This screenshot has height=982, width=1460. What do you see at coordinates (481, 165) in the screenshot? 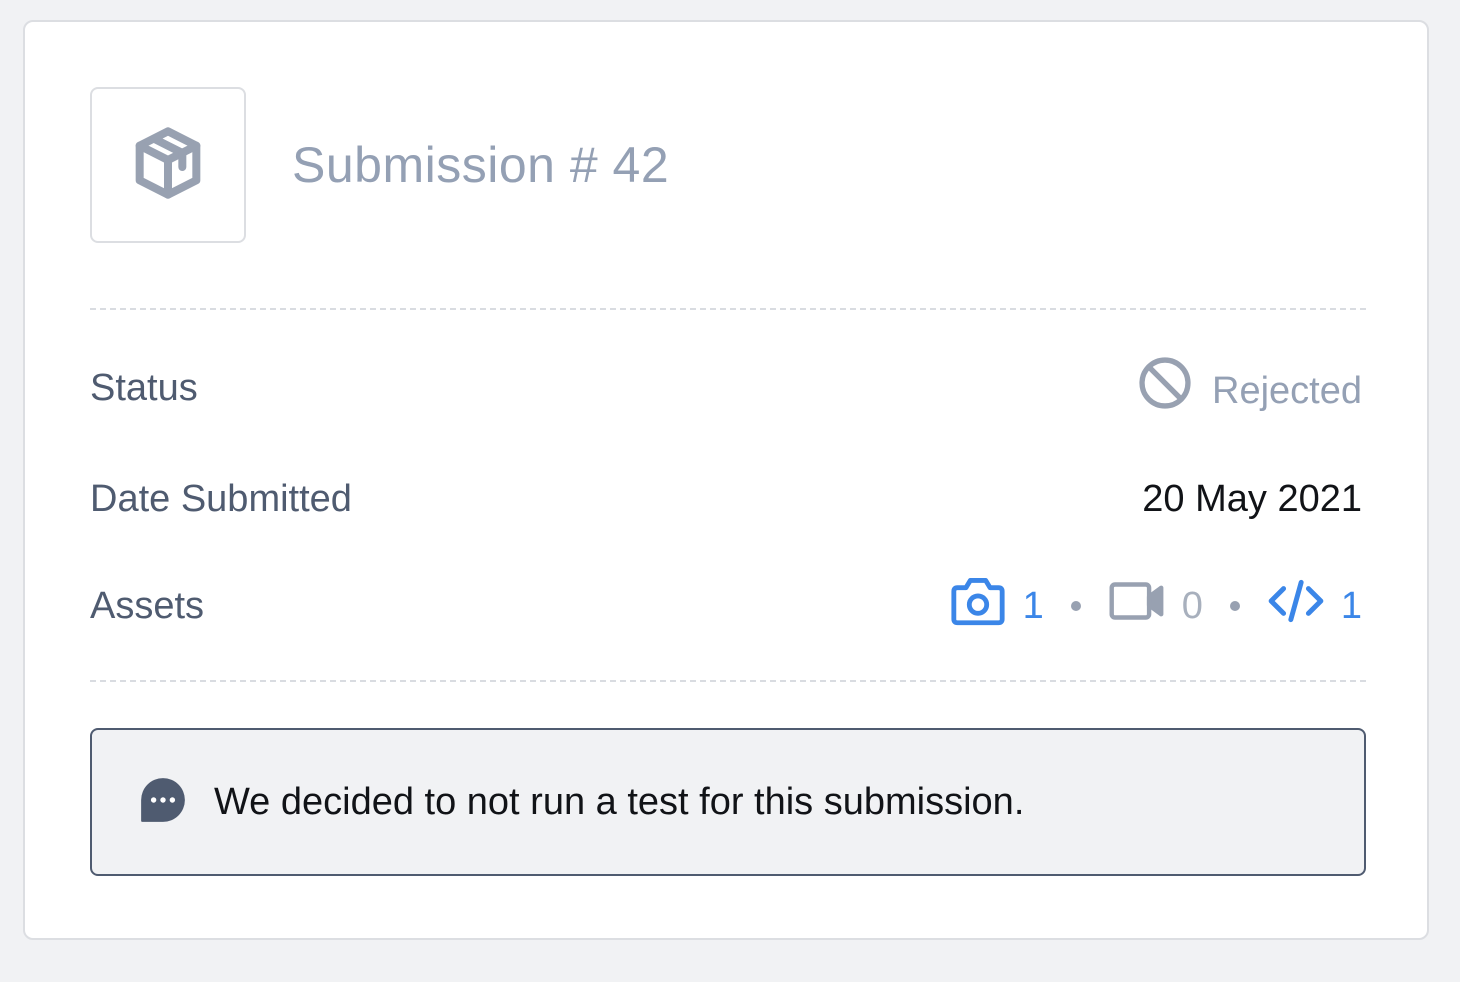
I see `submission-title: Submission # 42` at bounding box center [481, 165].